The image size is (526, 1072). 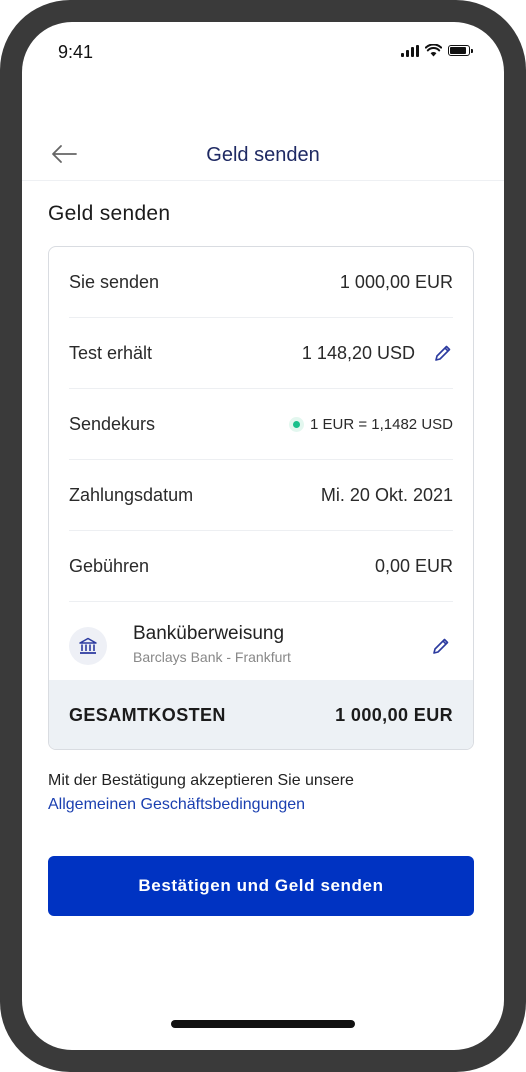 What do you see at coordinates (109, 213) in the screenshot?
I see `section-title: Geld senden` at bounding box center [109, 213].